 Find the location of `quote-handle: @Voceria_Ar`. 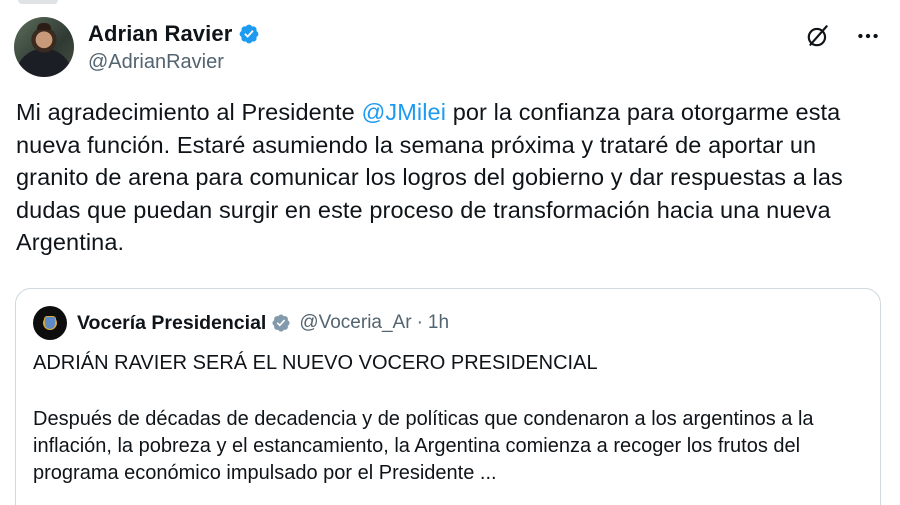

quote-handle: @Voceria_Ar is located at coordinates (355, 323).